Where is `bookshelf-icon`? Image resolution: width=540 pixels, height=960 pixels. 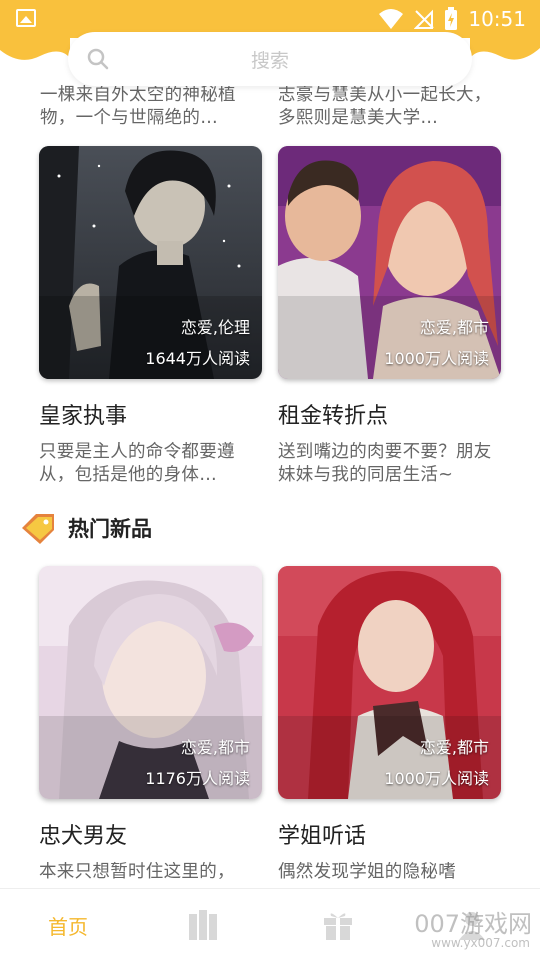
bookshelf-icon is located at coordinates (203, 925).